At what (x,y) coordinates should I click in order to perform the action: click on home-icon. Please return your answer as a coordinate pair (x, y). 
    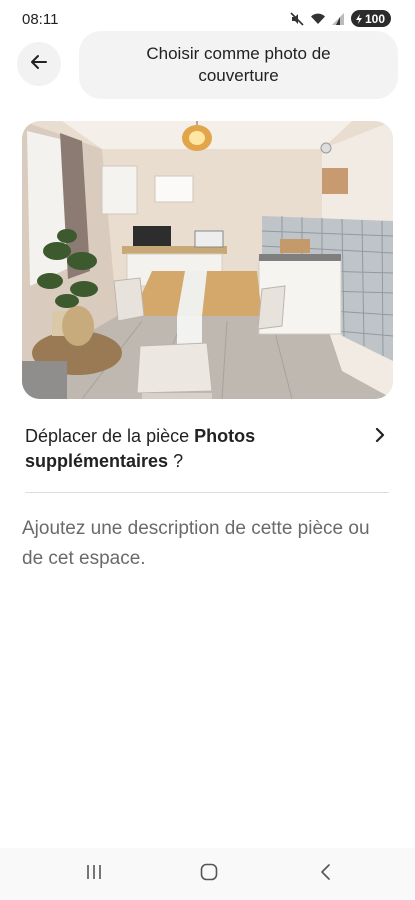
    Looking at the image, I should click on (209, 874).